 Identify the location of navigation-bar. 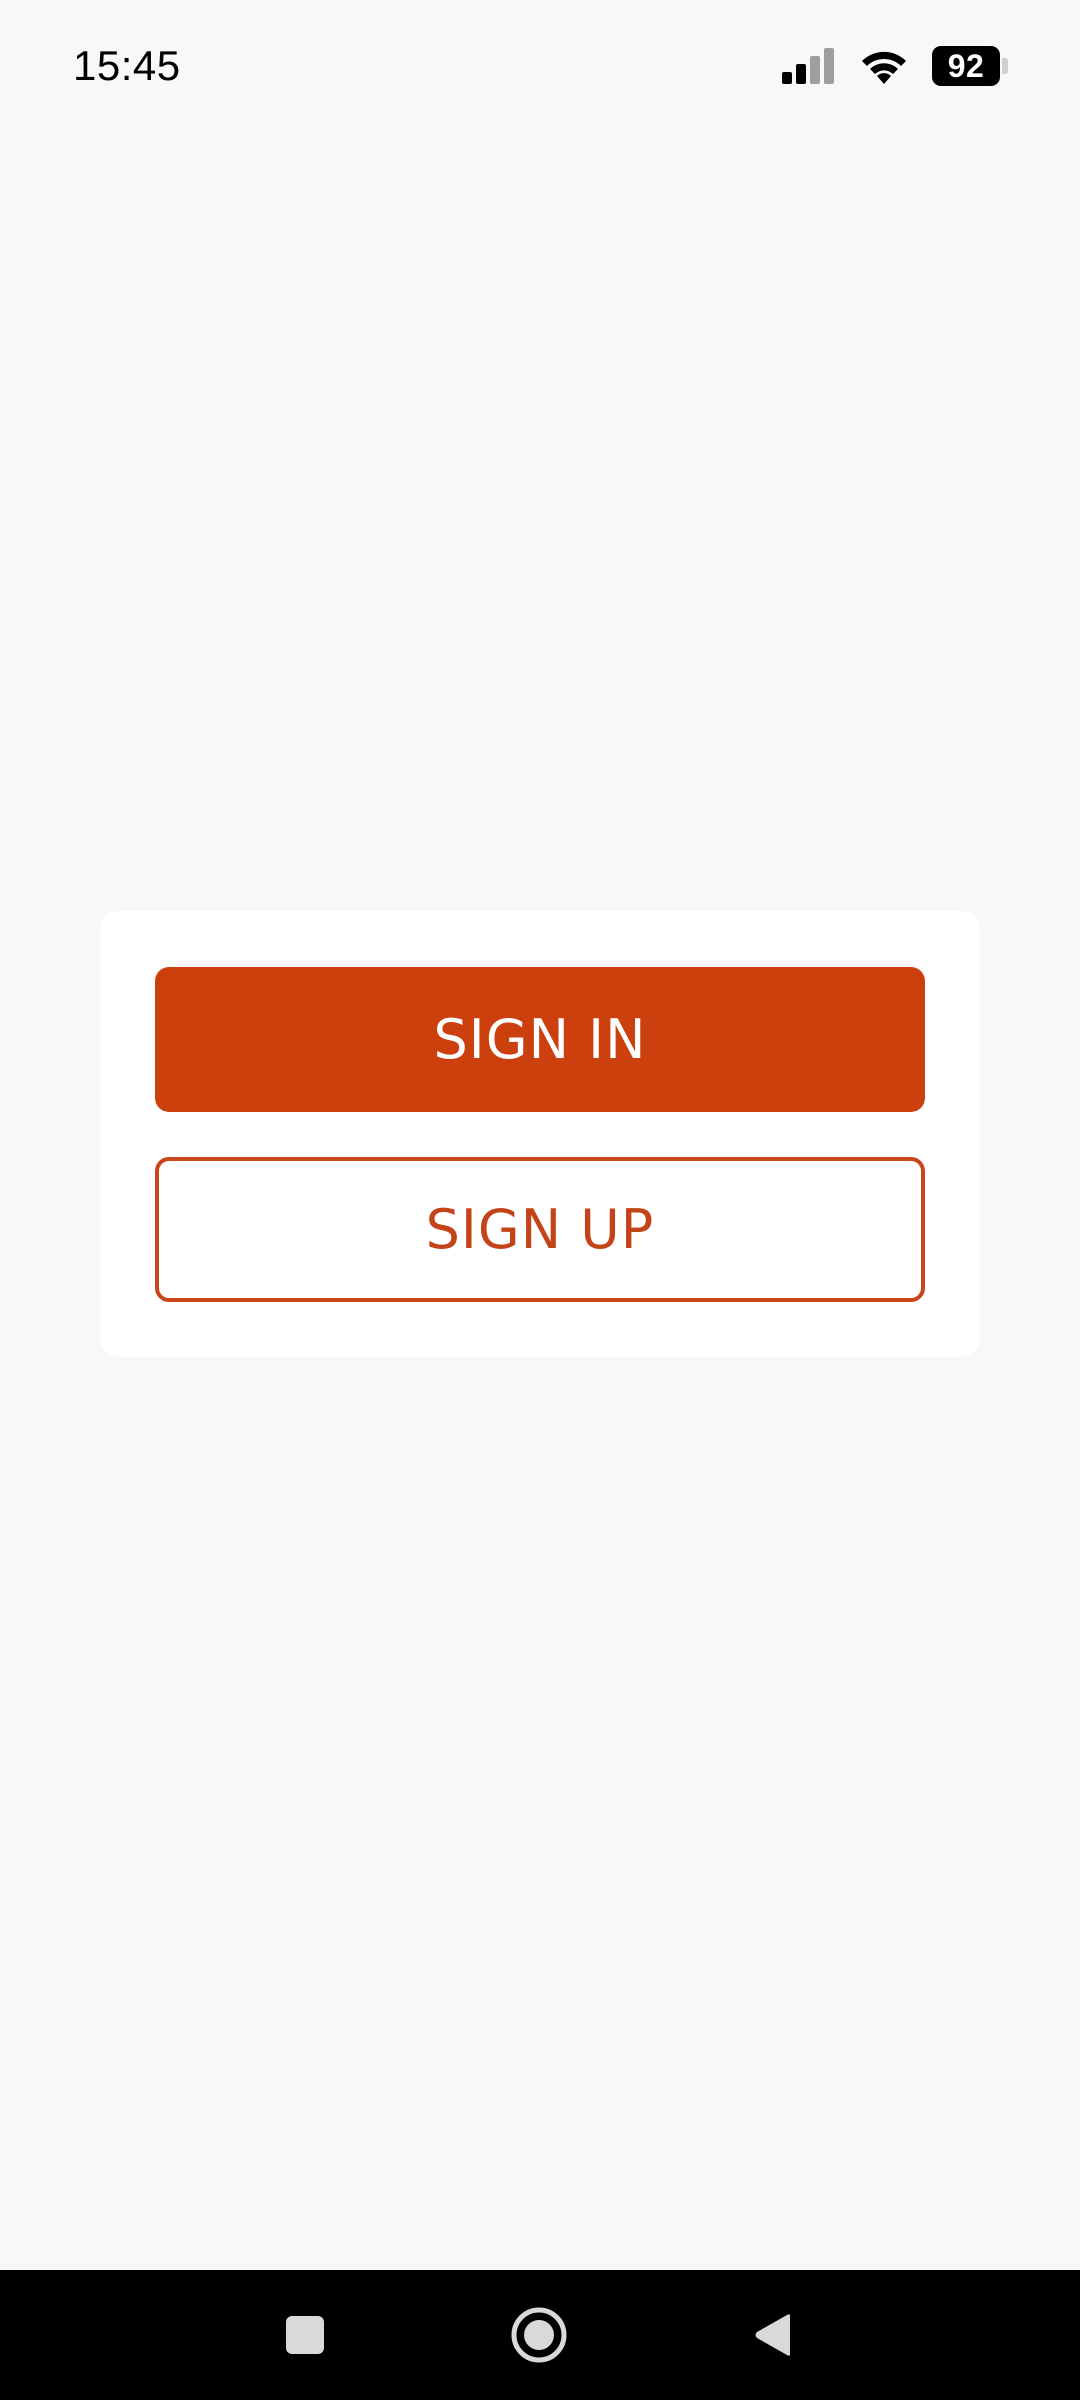
(540, 2335).